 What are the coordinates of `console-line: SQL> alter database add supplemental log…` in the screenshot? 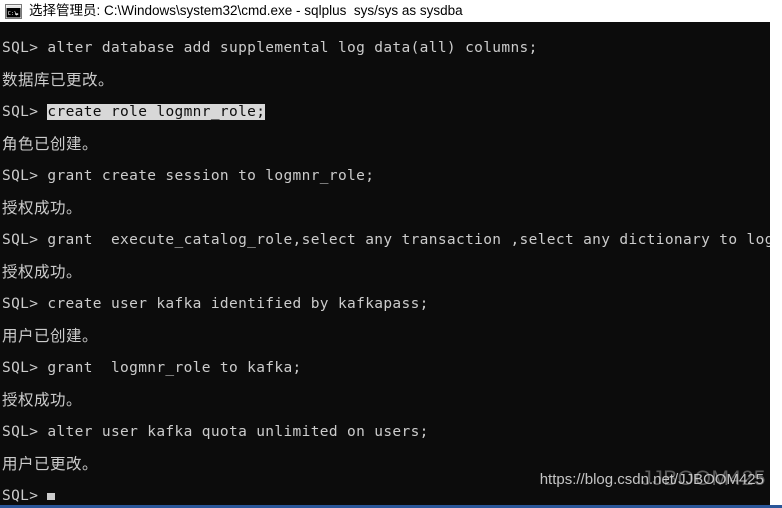 It's located at (270, 48).